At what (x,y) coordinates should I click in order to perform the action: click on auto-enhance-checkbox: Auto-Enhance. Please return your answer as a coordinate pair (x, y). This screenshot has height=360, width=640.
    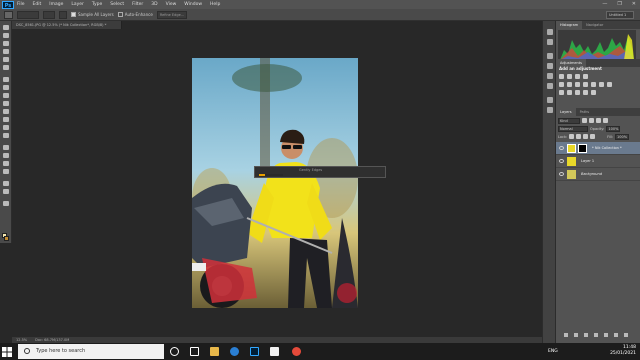
    Looking at the image, I should click on (135, 15).